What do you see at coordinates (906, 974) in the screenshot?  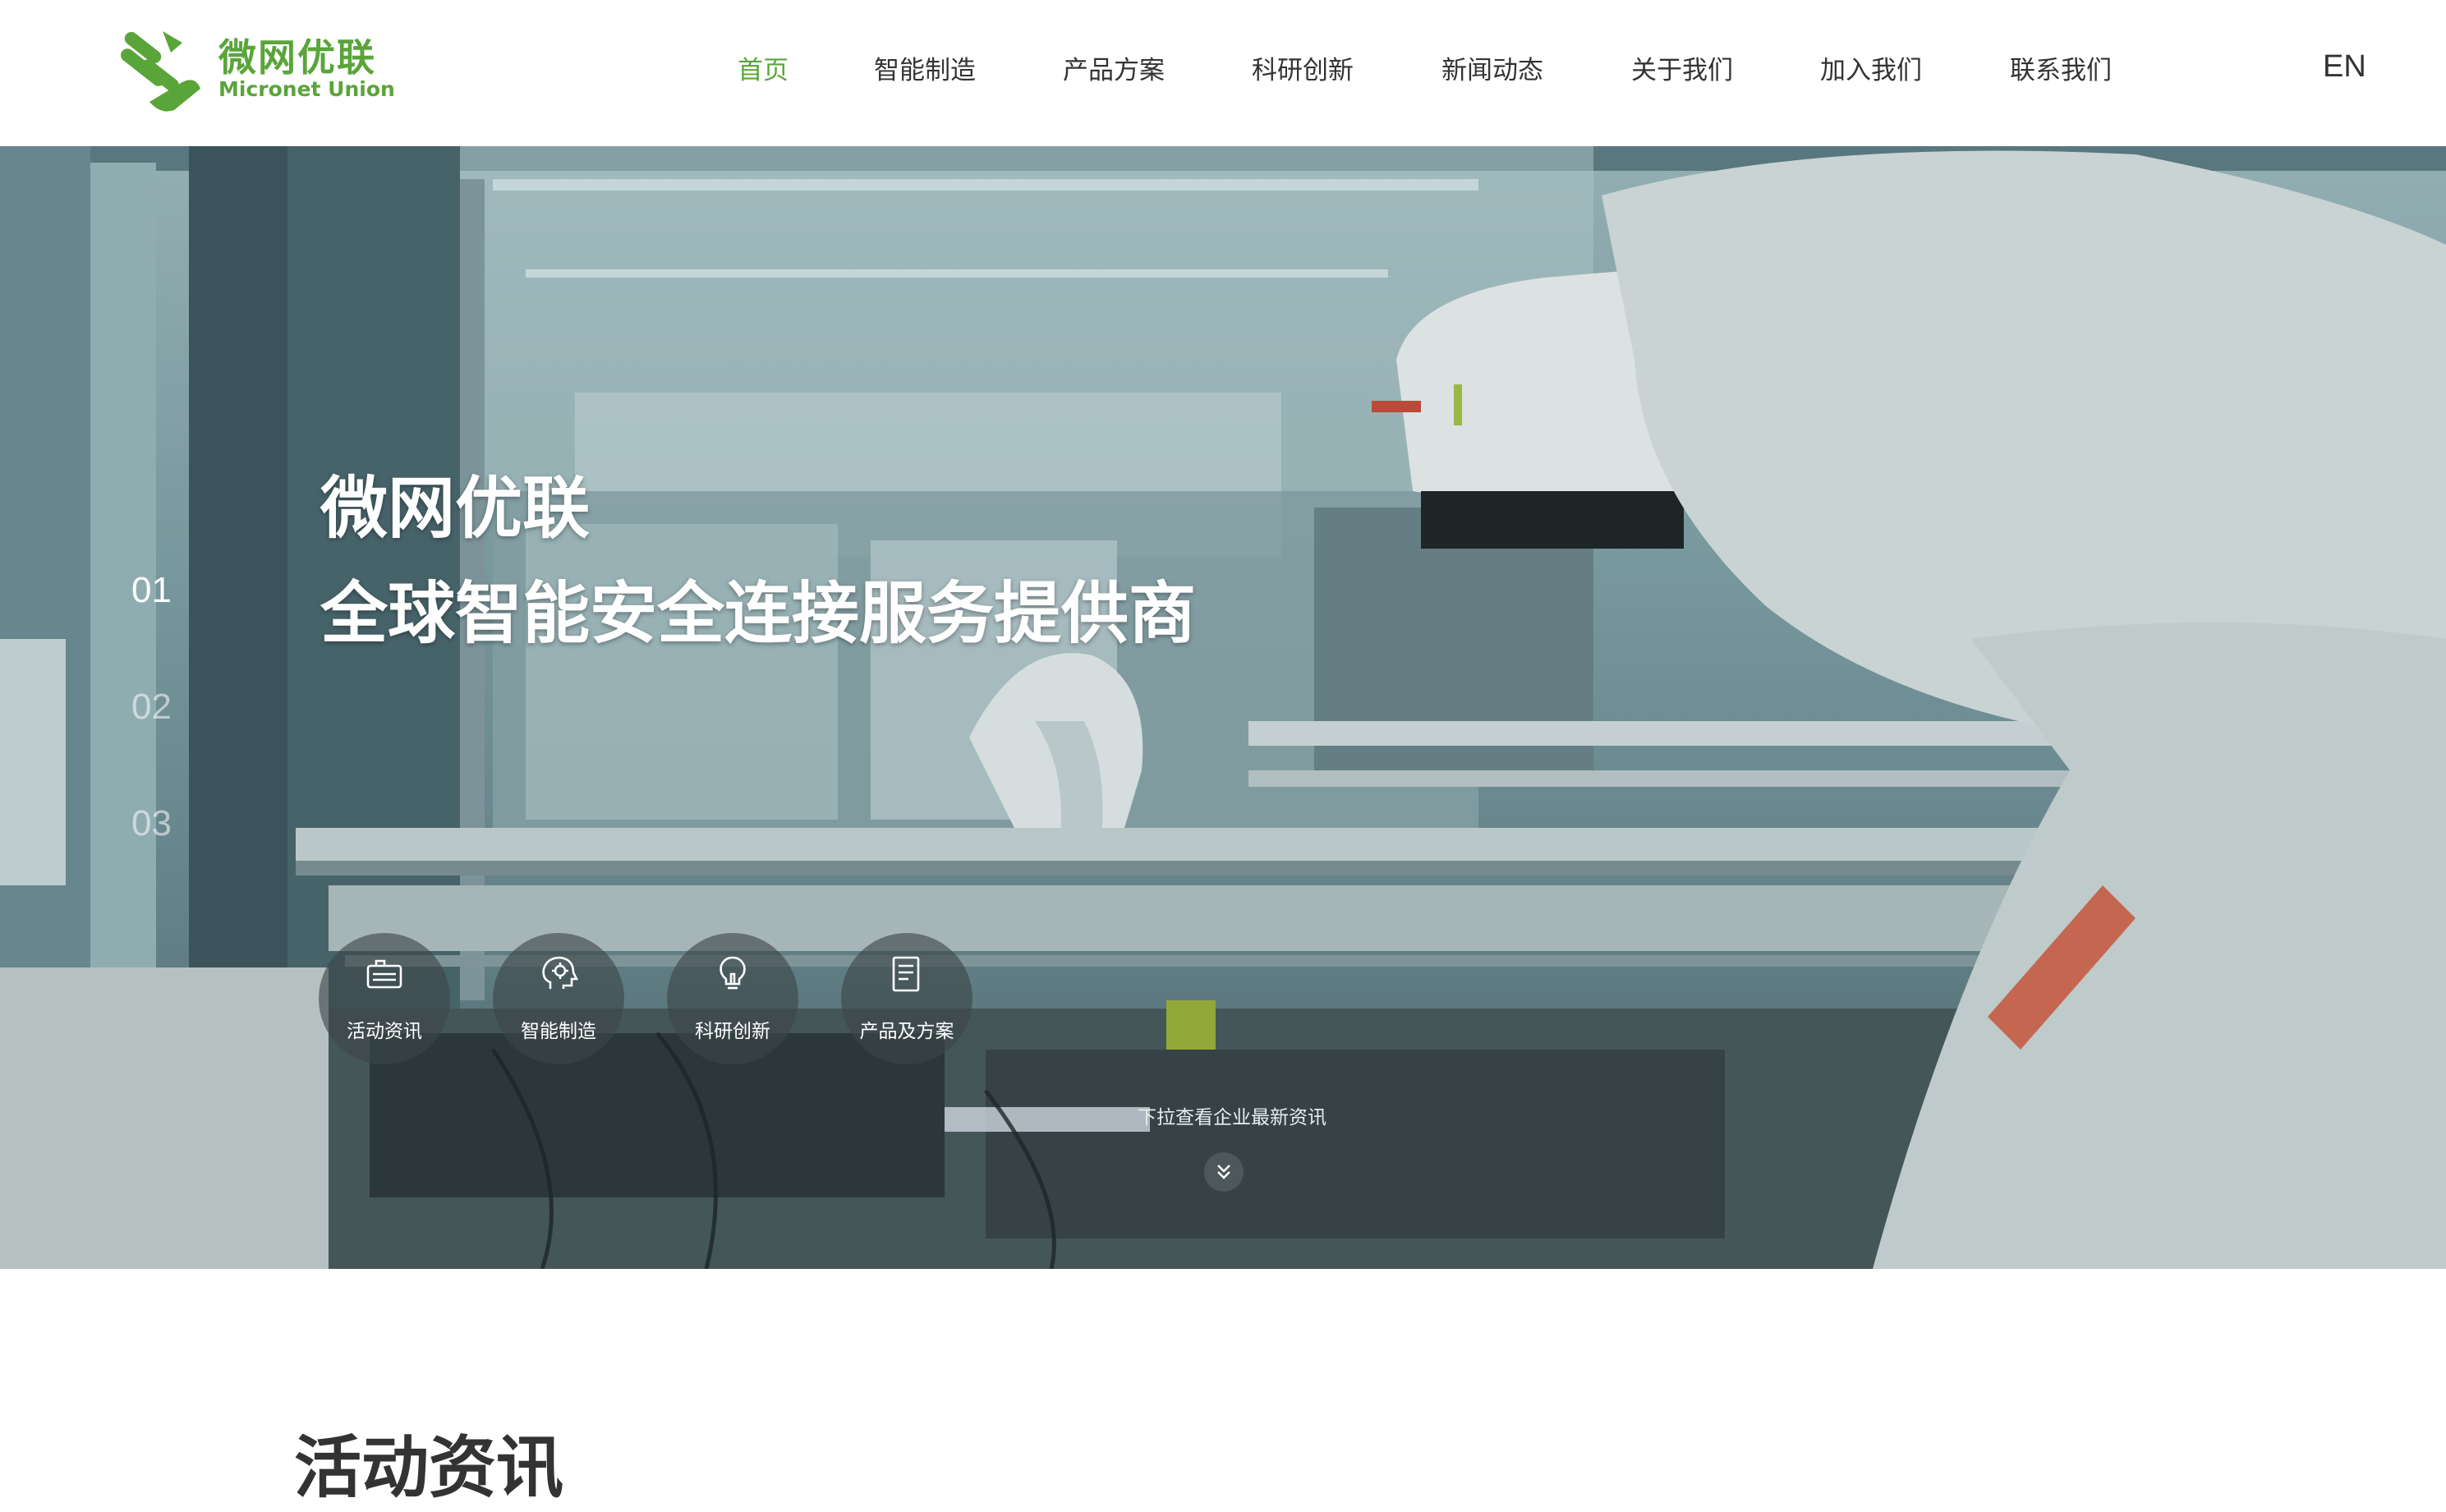 I see `document-icon` at bounding box center [906, 974].